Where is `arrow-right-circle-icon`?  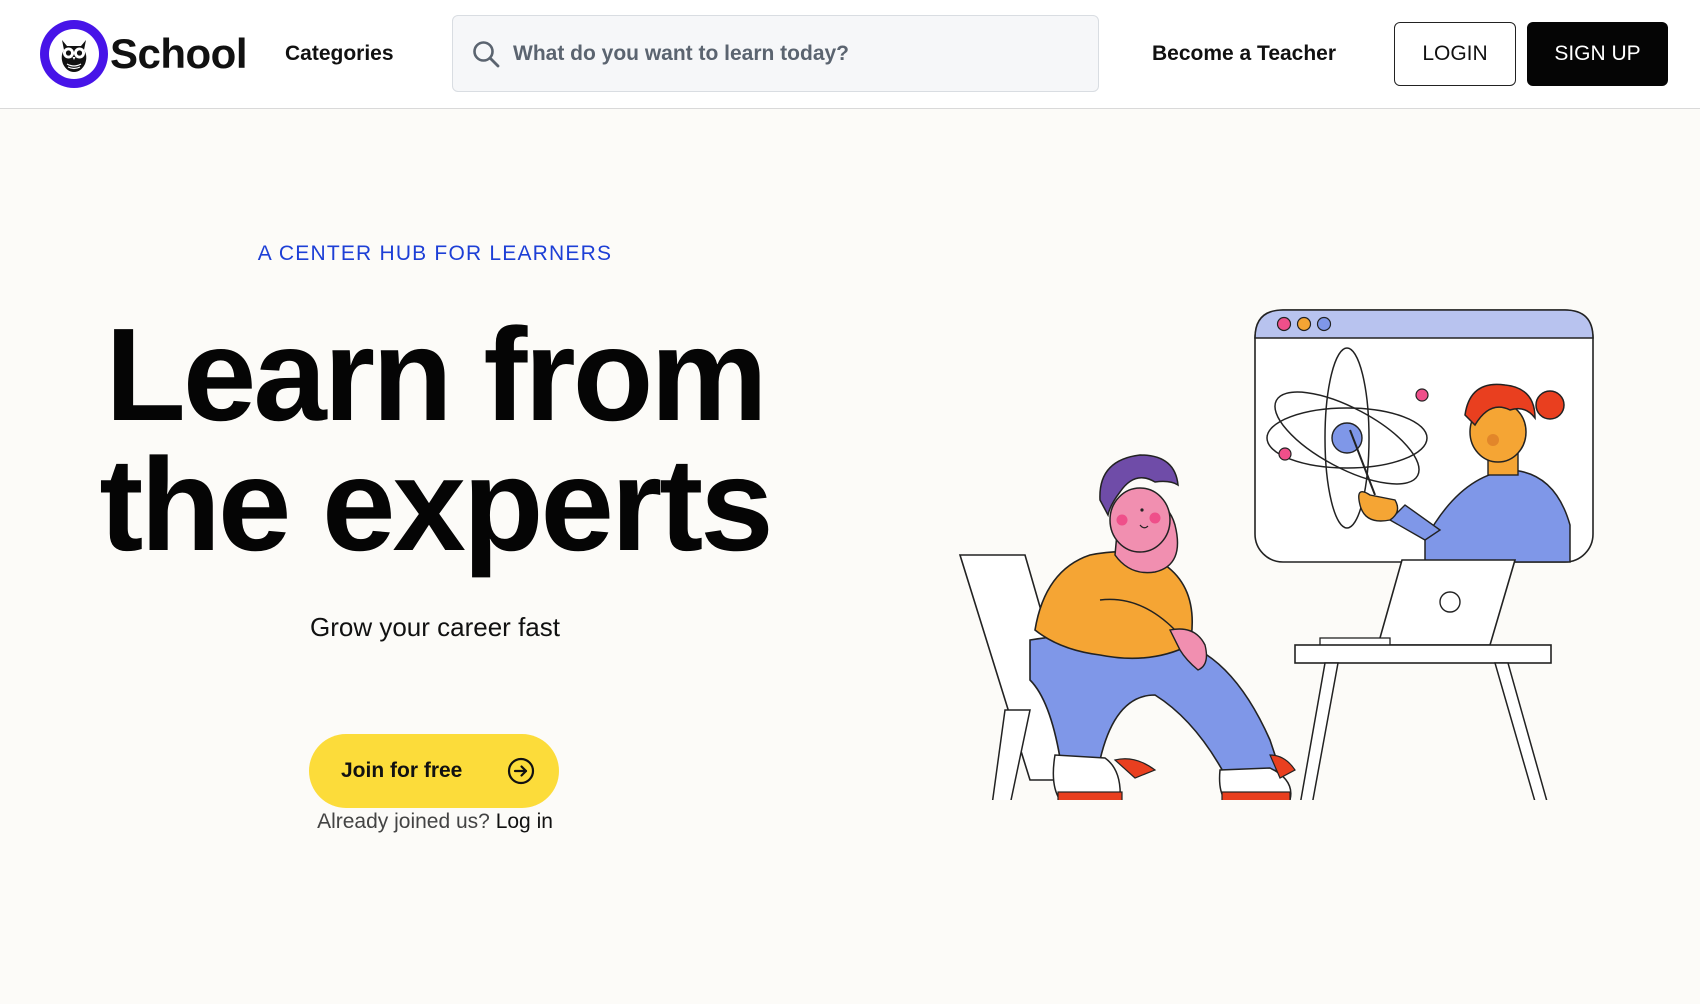 arrow-right-circle-icon is located at coordinates (521, 771).